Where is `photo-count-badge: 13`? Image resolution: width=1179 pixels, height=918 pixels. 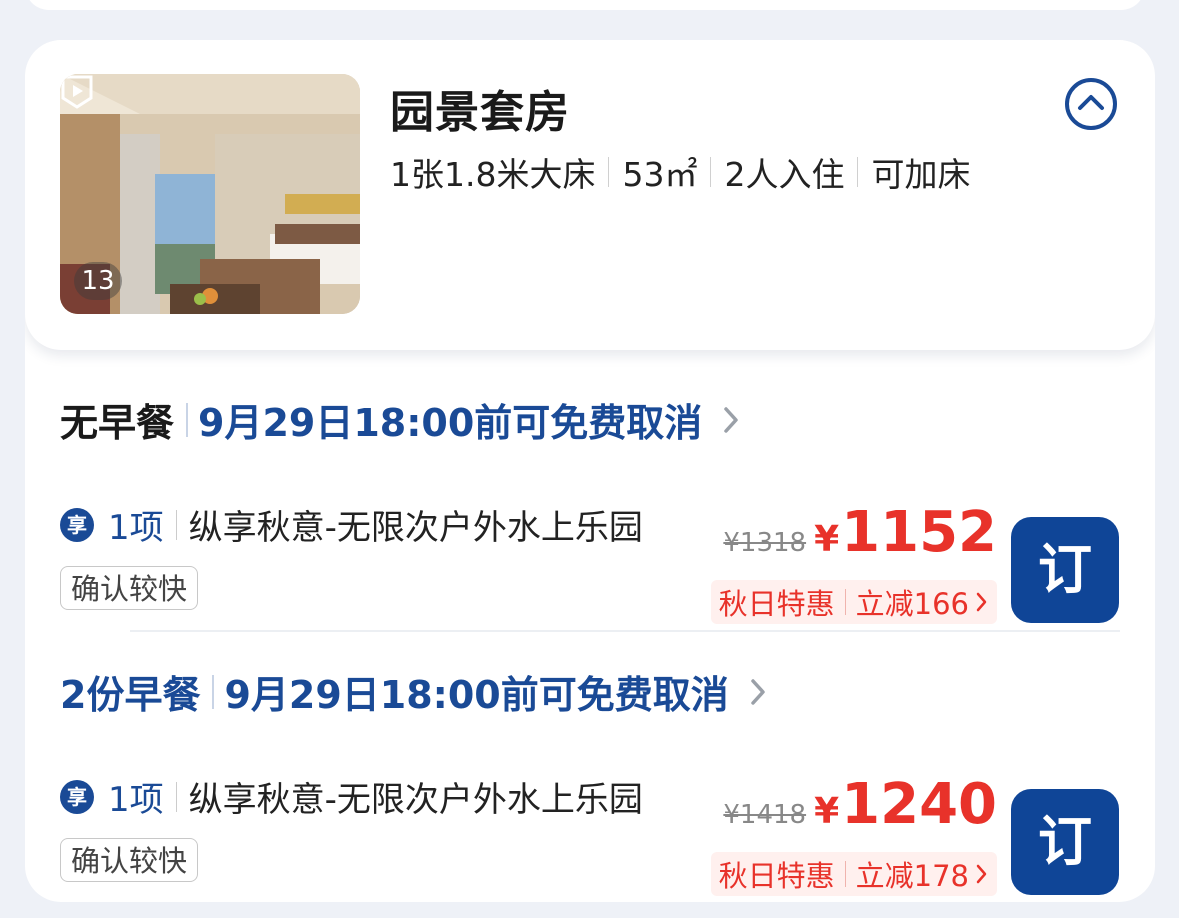 photo-count-badge: 13 is located at coordinates (98, 281).